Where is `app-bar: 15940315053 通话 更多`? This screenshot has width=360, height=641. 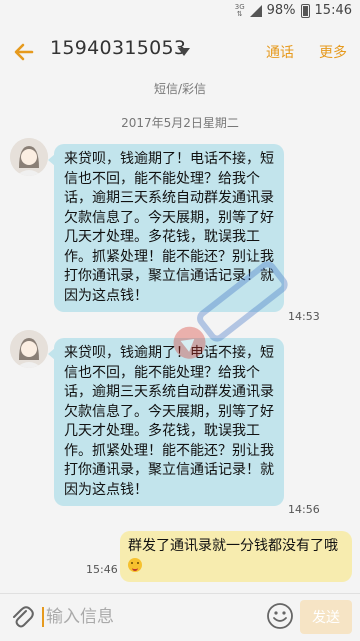
app-bar: 15940315053 通话 更多 is located at coordinates (180, 52).